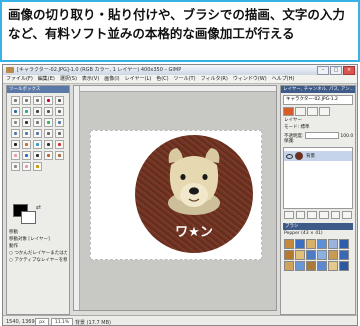 This screenshot has height=326, width=360. I want to click on tab-channels, so click(300, 111).